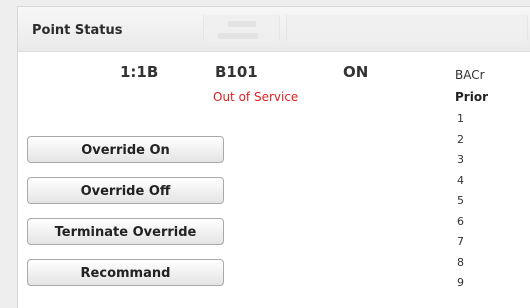 Image resolution: width=530 pixels, height=308 pixels. What do you see at coordinates (256, 97) in the screenshot?
I see `out-of-service-status: Out of Service` at bounding box center [256, 97].